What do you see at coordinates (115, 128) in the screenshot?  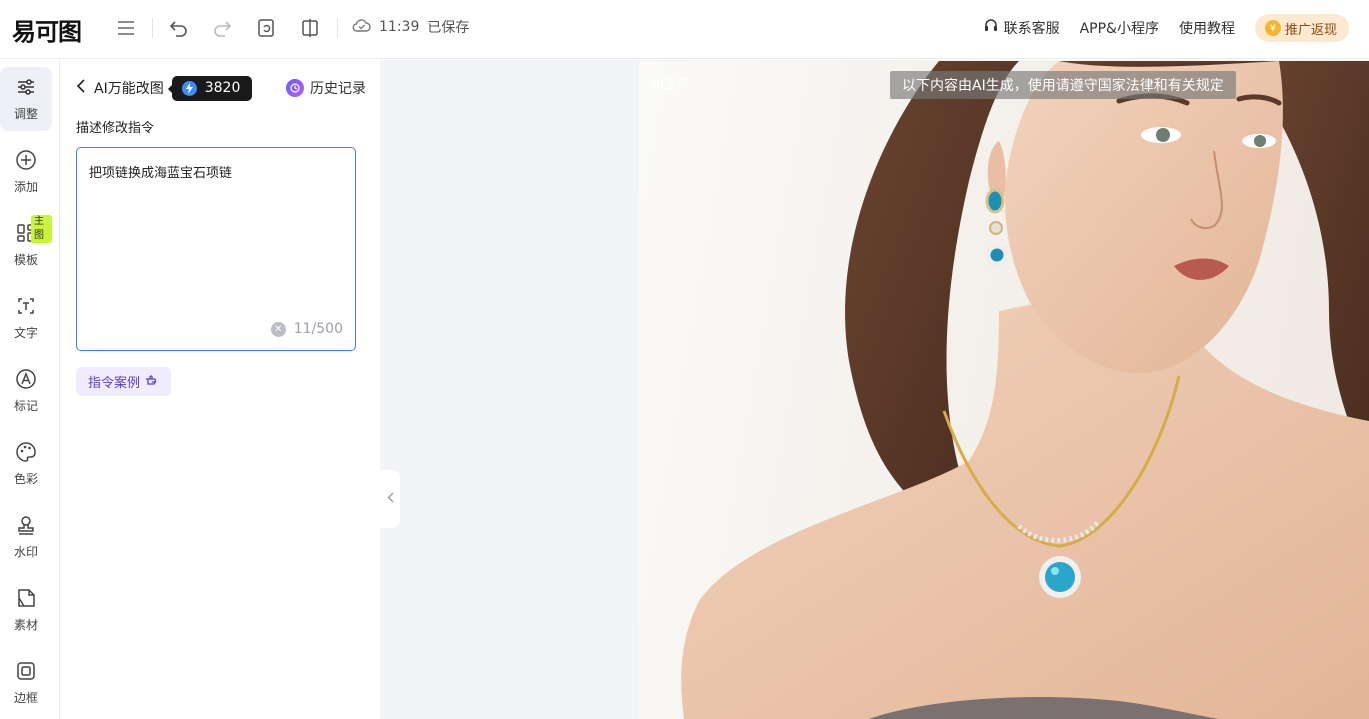 I see `prompt-label: 描述修改指令` at bounding box center [115, 128].